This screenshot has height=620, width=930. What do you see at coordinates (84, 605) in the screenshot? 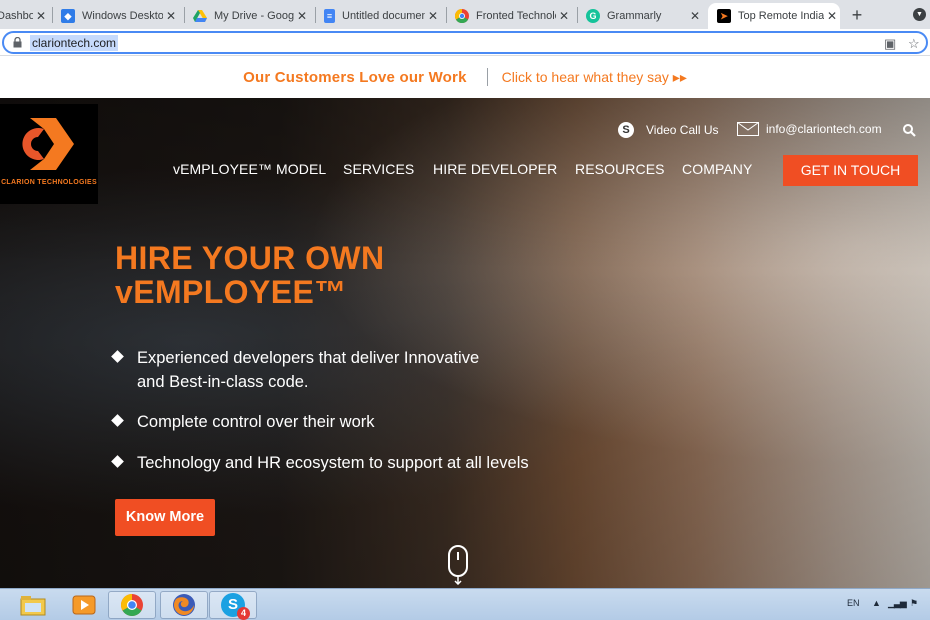
I see `media-player-icon` at bounding box center [84, 605].